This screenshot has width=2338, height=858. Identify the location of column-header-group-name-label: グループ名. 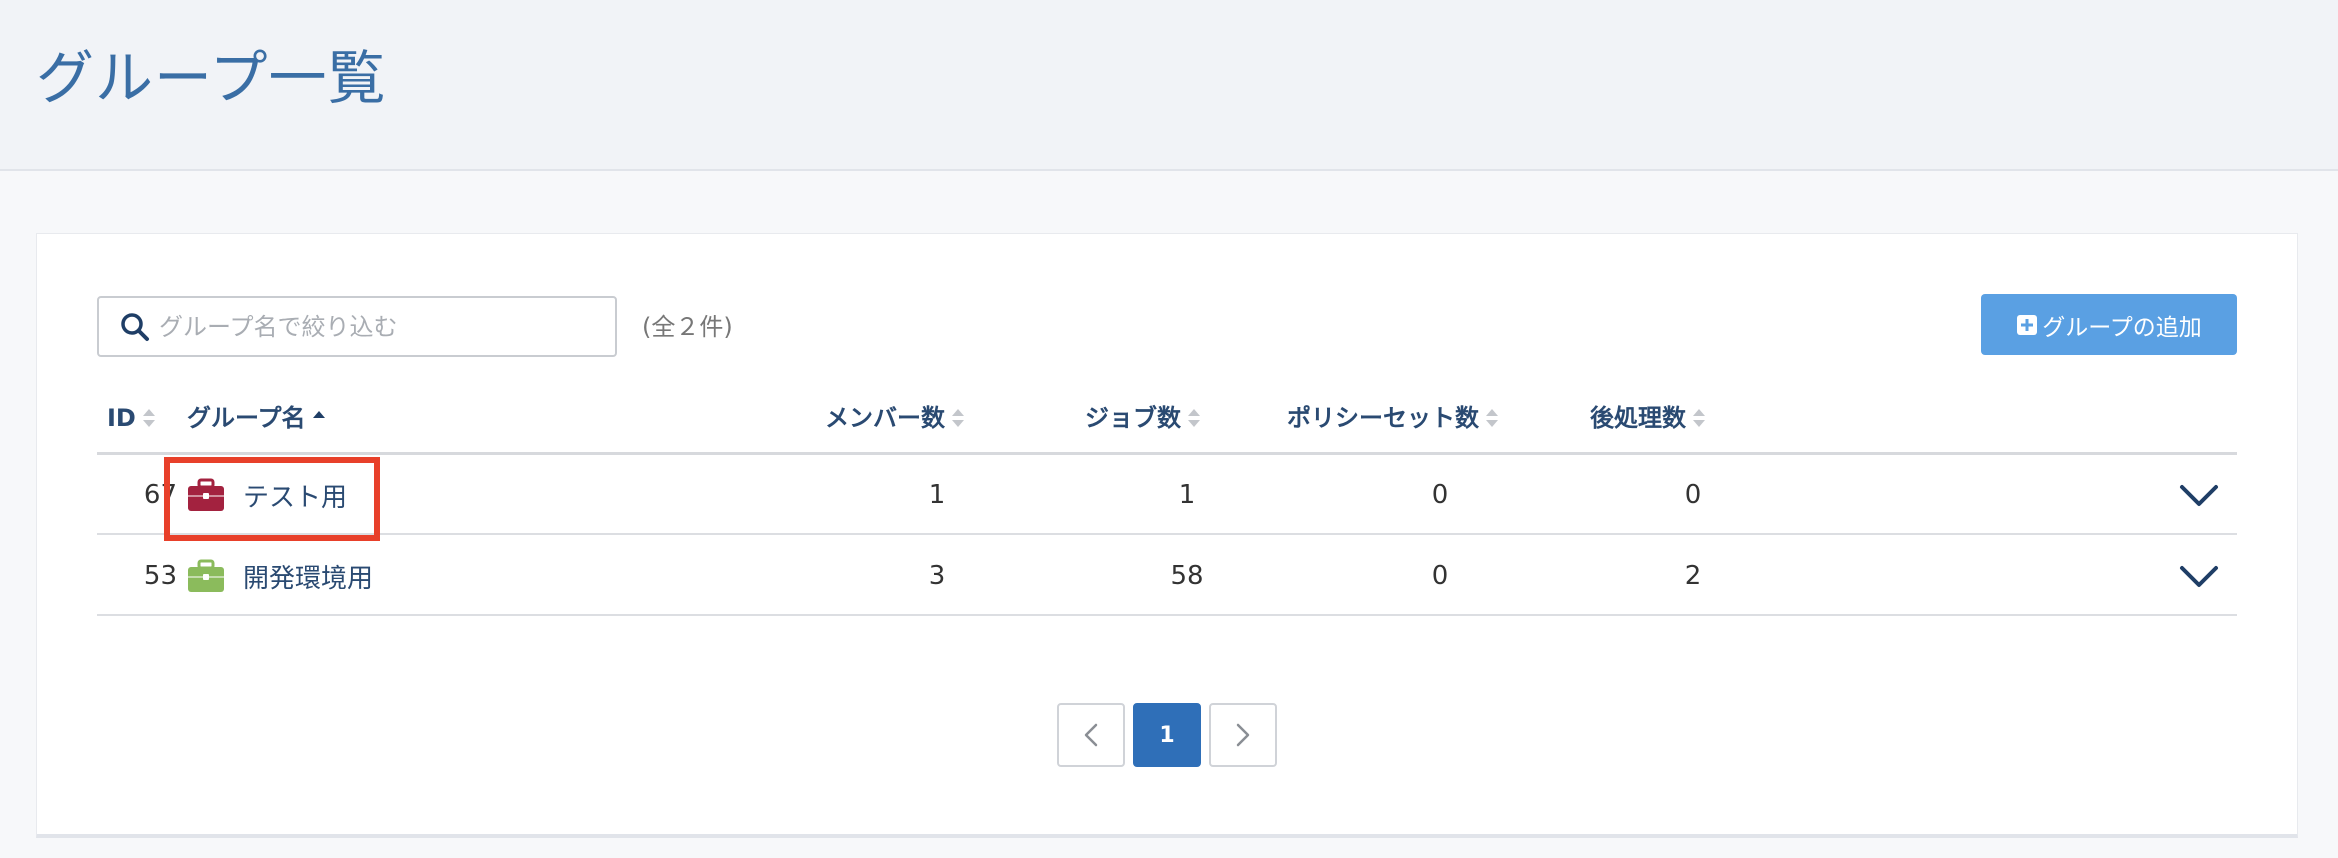
(246, 418).